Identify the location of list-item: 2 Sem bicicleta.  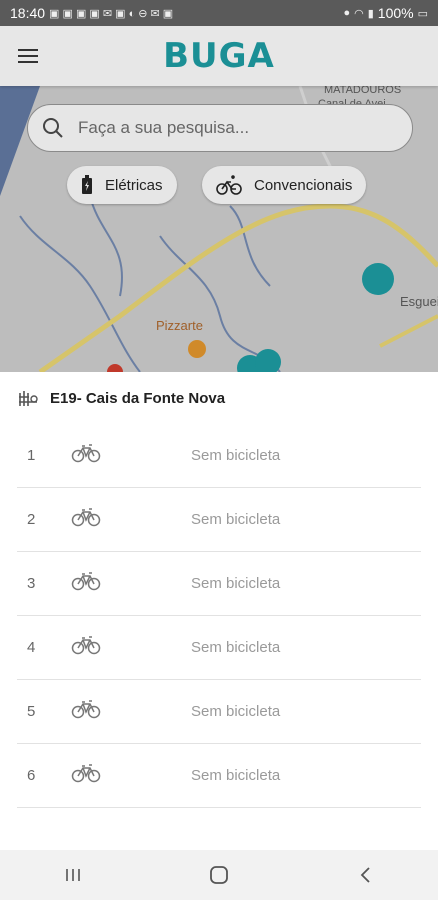
(219, 520).